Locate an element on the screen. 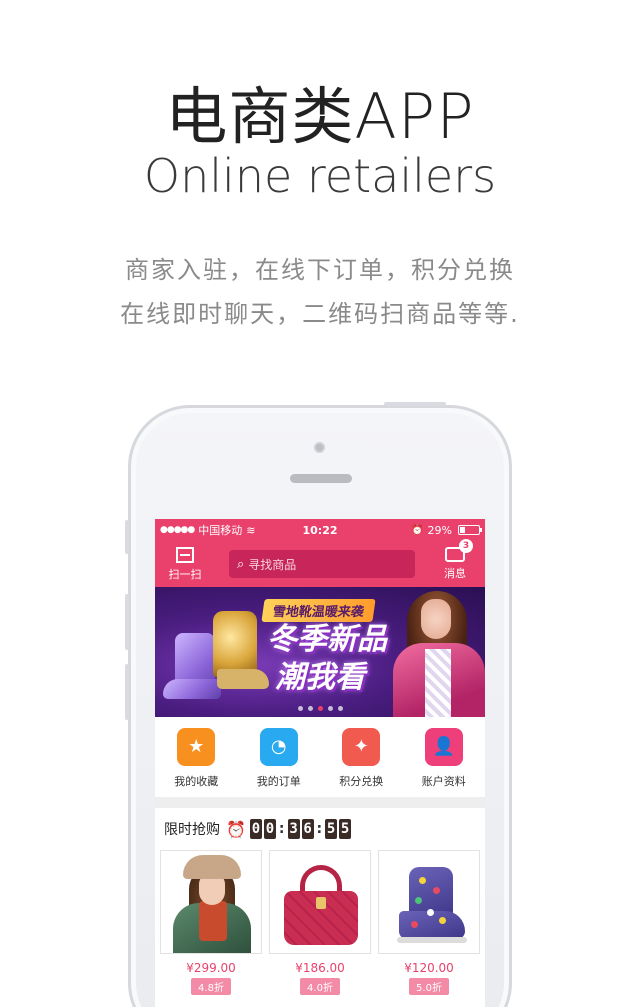 The image size is (640, 1007). timer-digit: 3 is located at coordinates (293, 829).